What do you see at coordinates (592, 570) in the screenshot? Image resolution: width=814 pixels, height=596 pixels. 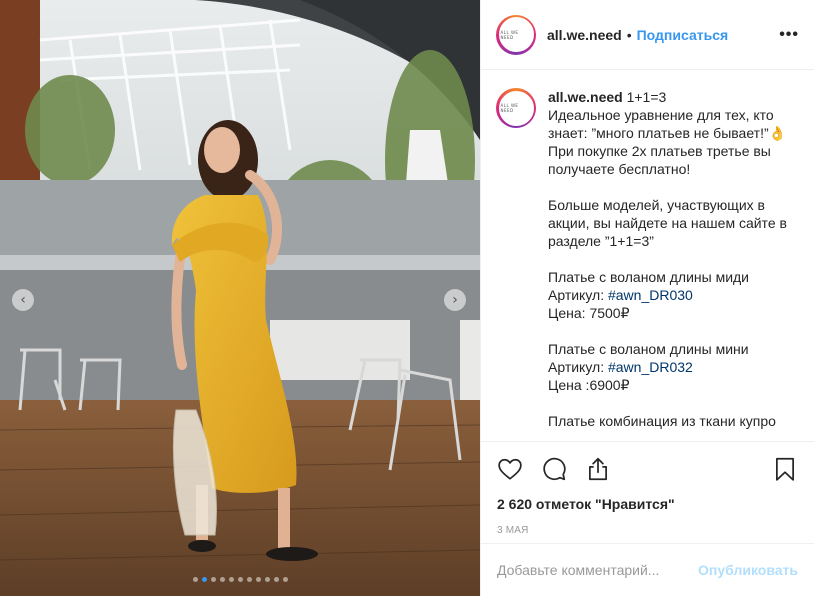 I see `comment-input` at bounding box center [592, 570].